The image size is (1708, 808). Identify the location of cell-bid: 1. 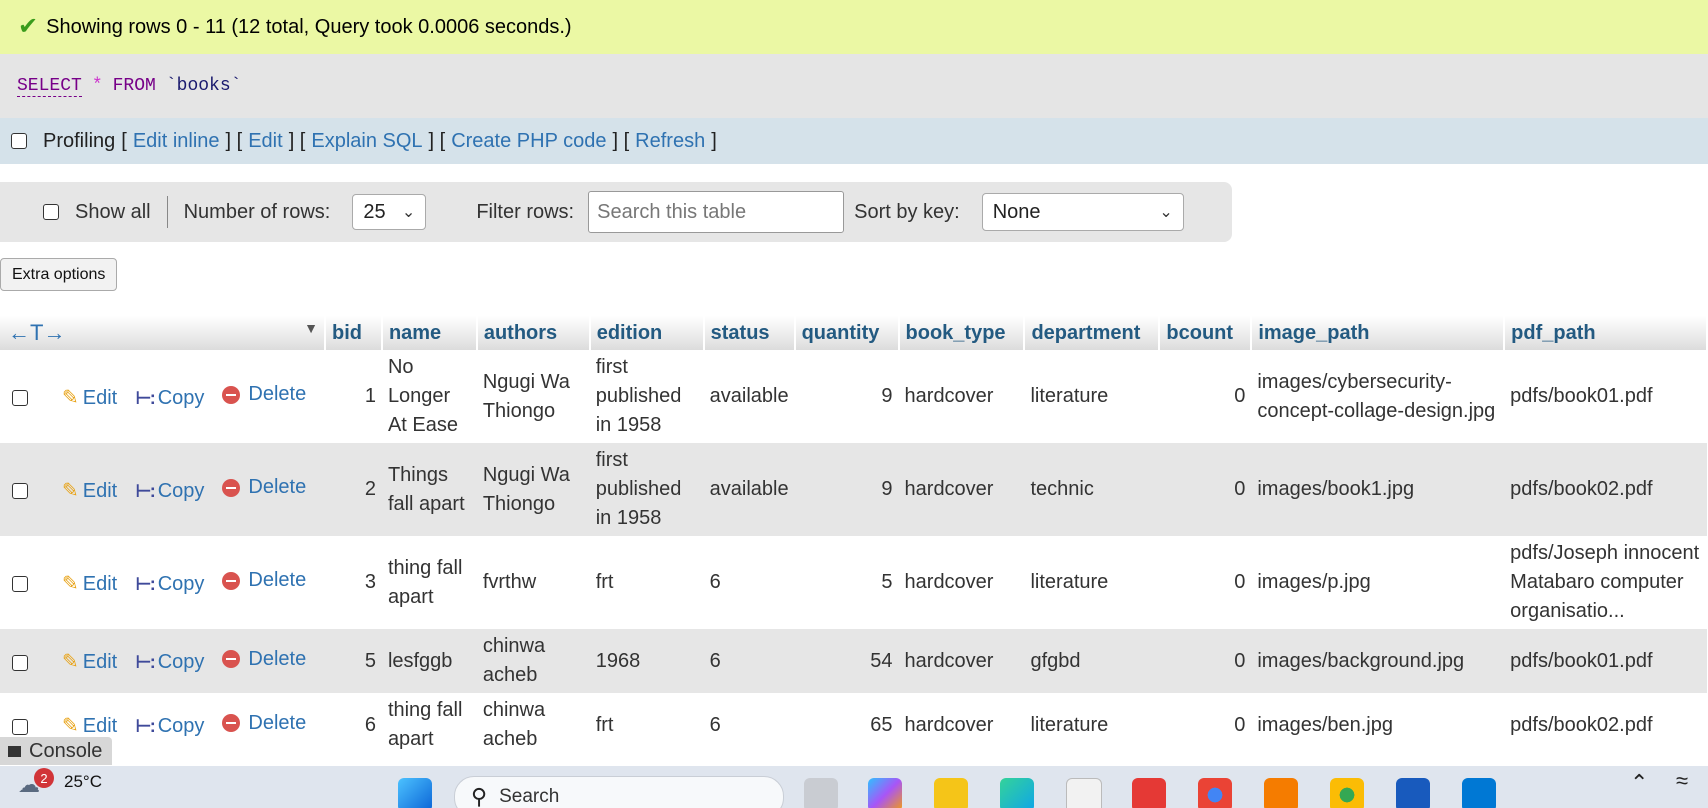
(353, 396).